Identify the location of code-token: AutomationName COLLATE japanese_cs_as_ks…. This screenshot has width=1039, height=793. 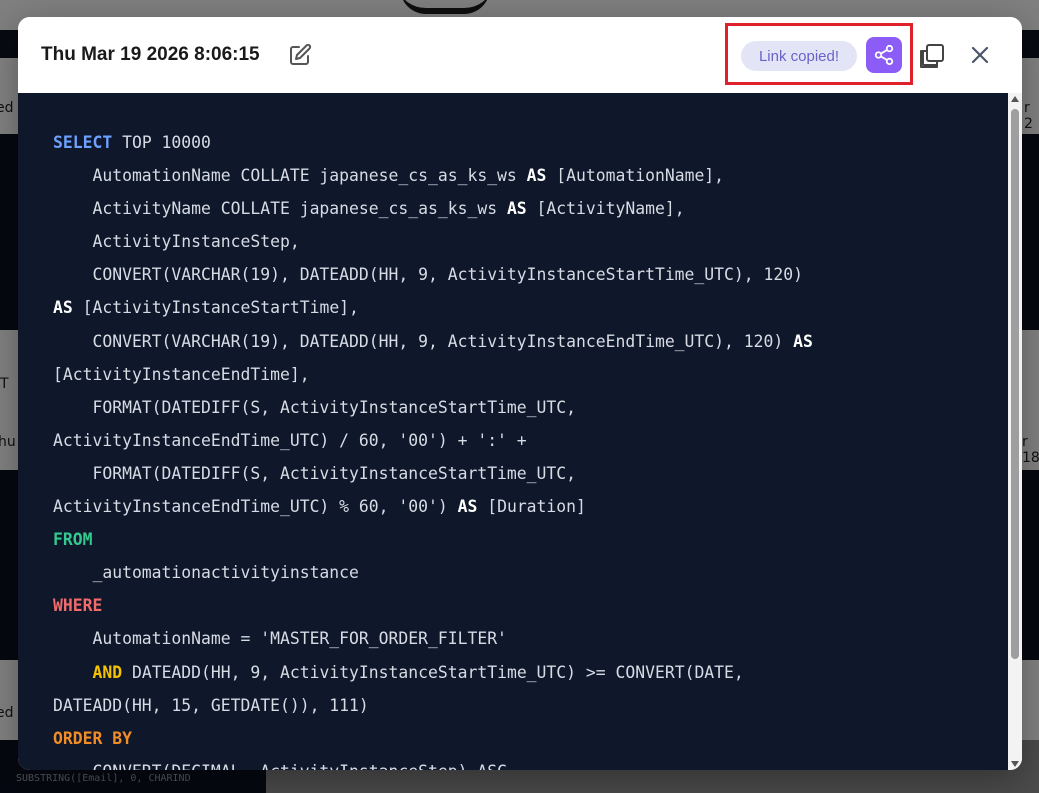
(290, 176).